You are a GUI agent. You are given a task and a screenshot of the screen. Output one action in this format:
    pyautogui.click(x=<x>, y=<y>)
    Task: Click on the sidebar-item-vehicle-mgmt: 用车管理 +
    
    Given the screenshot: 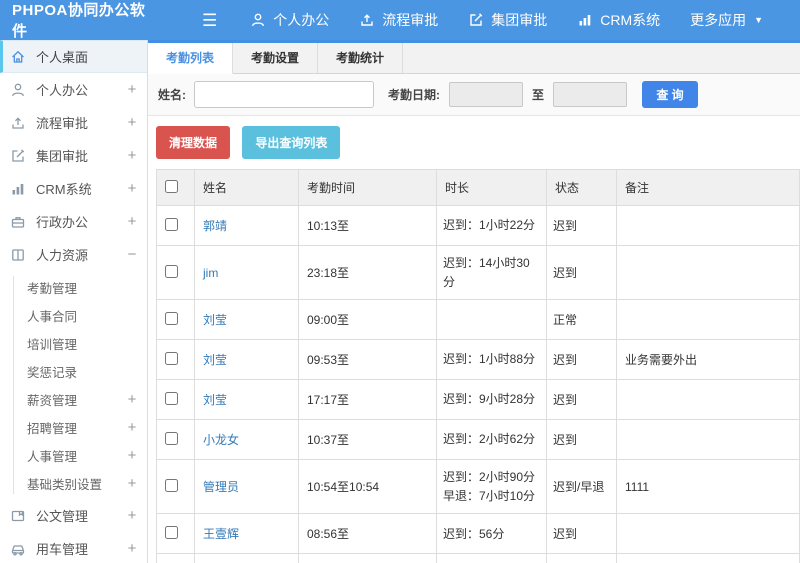 What is the action you would take?
    pyautogui.click(x=73, y=547)
    